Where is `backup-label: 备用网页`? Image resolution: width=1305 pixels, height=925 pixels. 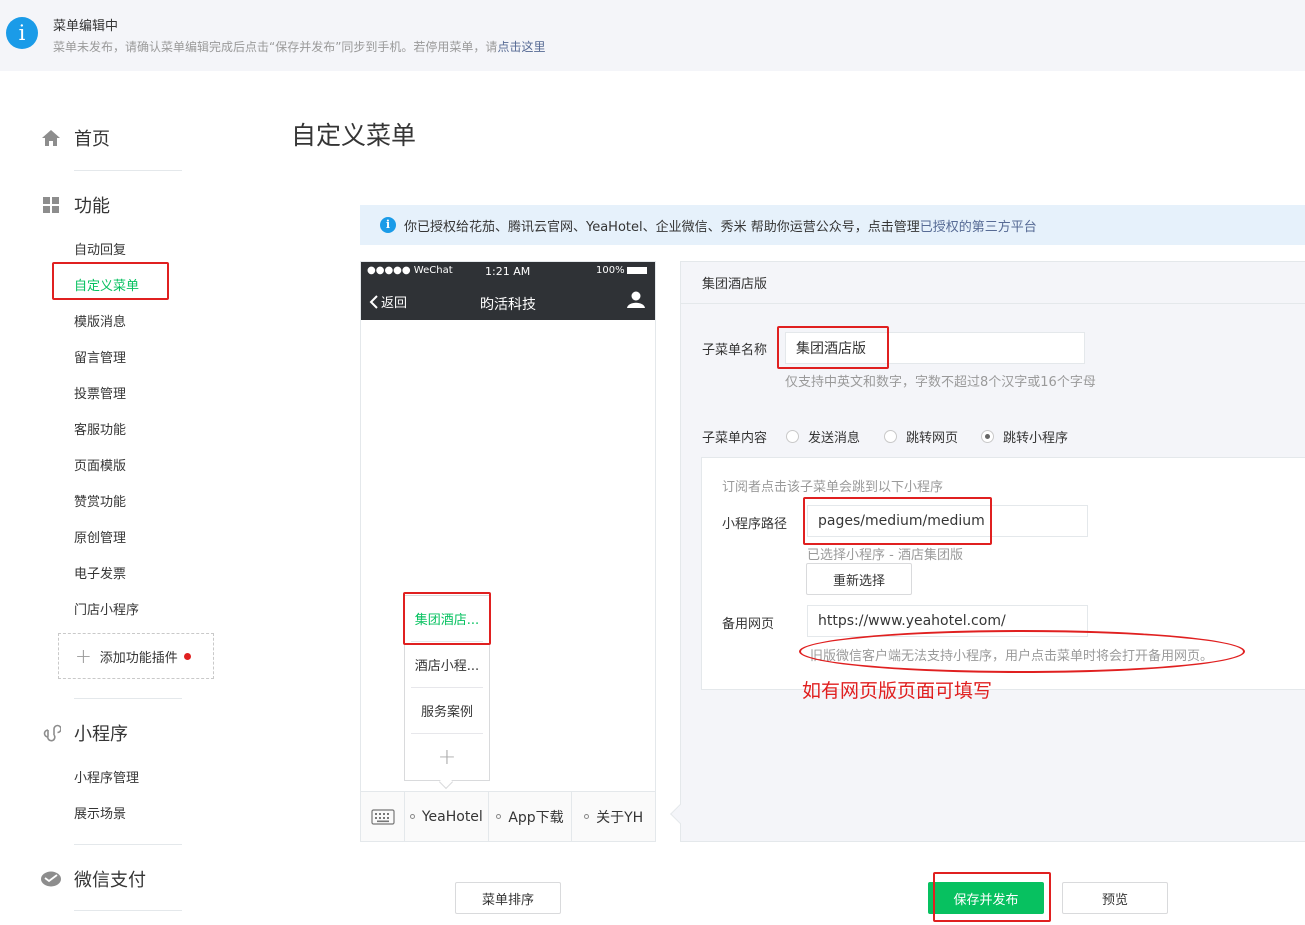
backup-label: 备用网页 is located at coordinates (748, 624).